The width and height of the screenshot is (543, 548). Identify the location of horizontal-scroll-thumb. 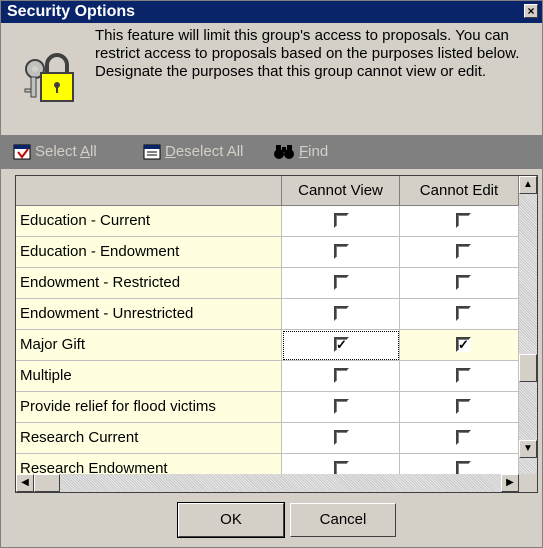
(47, 483).